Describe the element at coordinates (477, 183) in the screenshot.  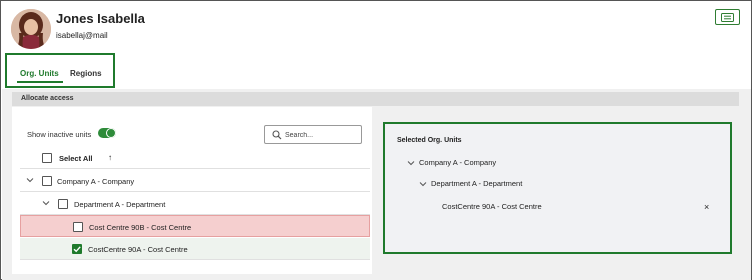
I see `selected-department-label: Department A - Department` at that location.